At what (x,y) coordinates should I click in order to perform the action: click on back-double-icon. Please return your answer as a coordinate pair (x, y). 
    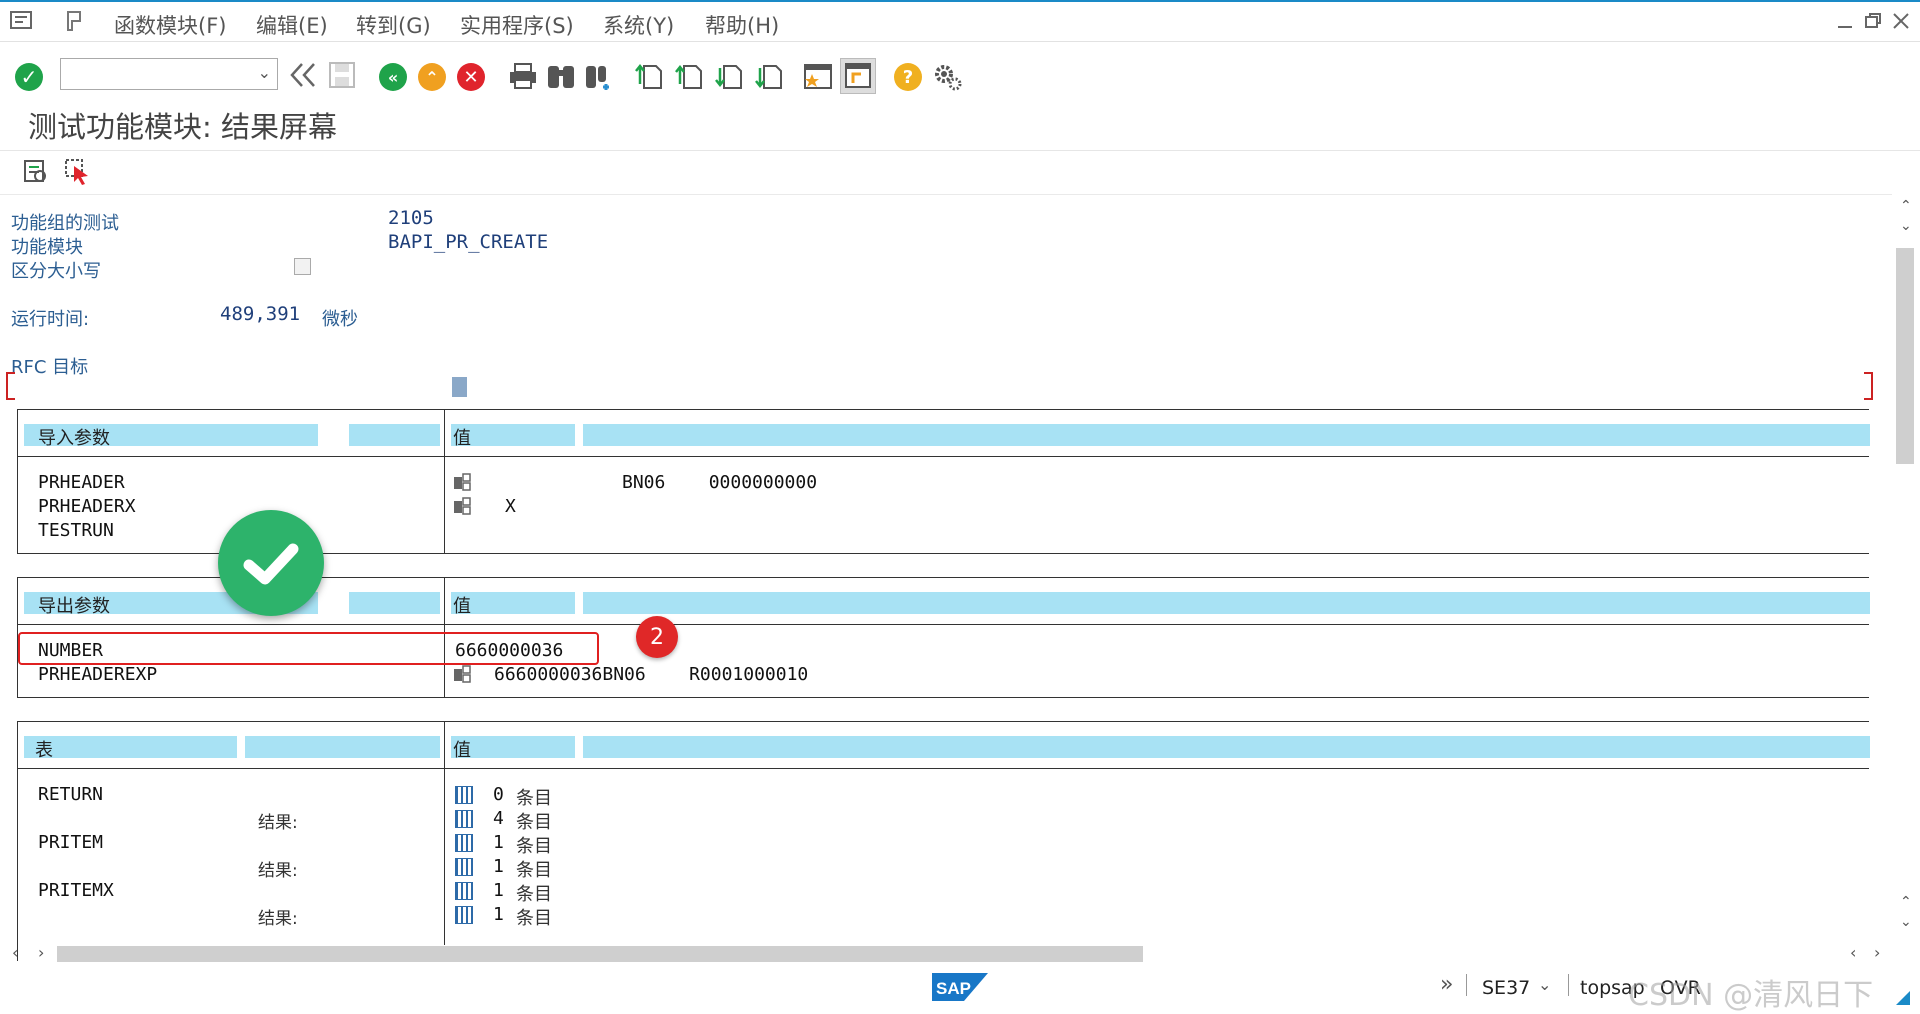
    Looking at the image, I should click on (303, 75).